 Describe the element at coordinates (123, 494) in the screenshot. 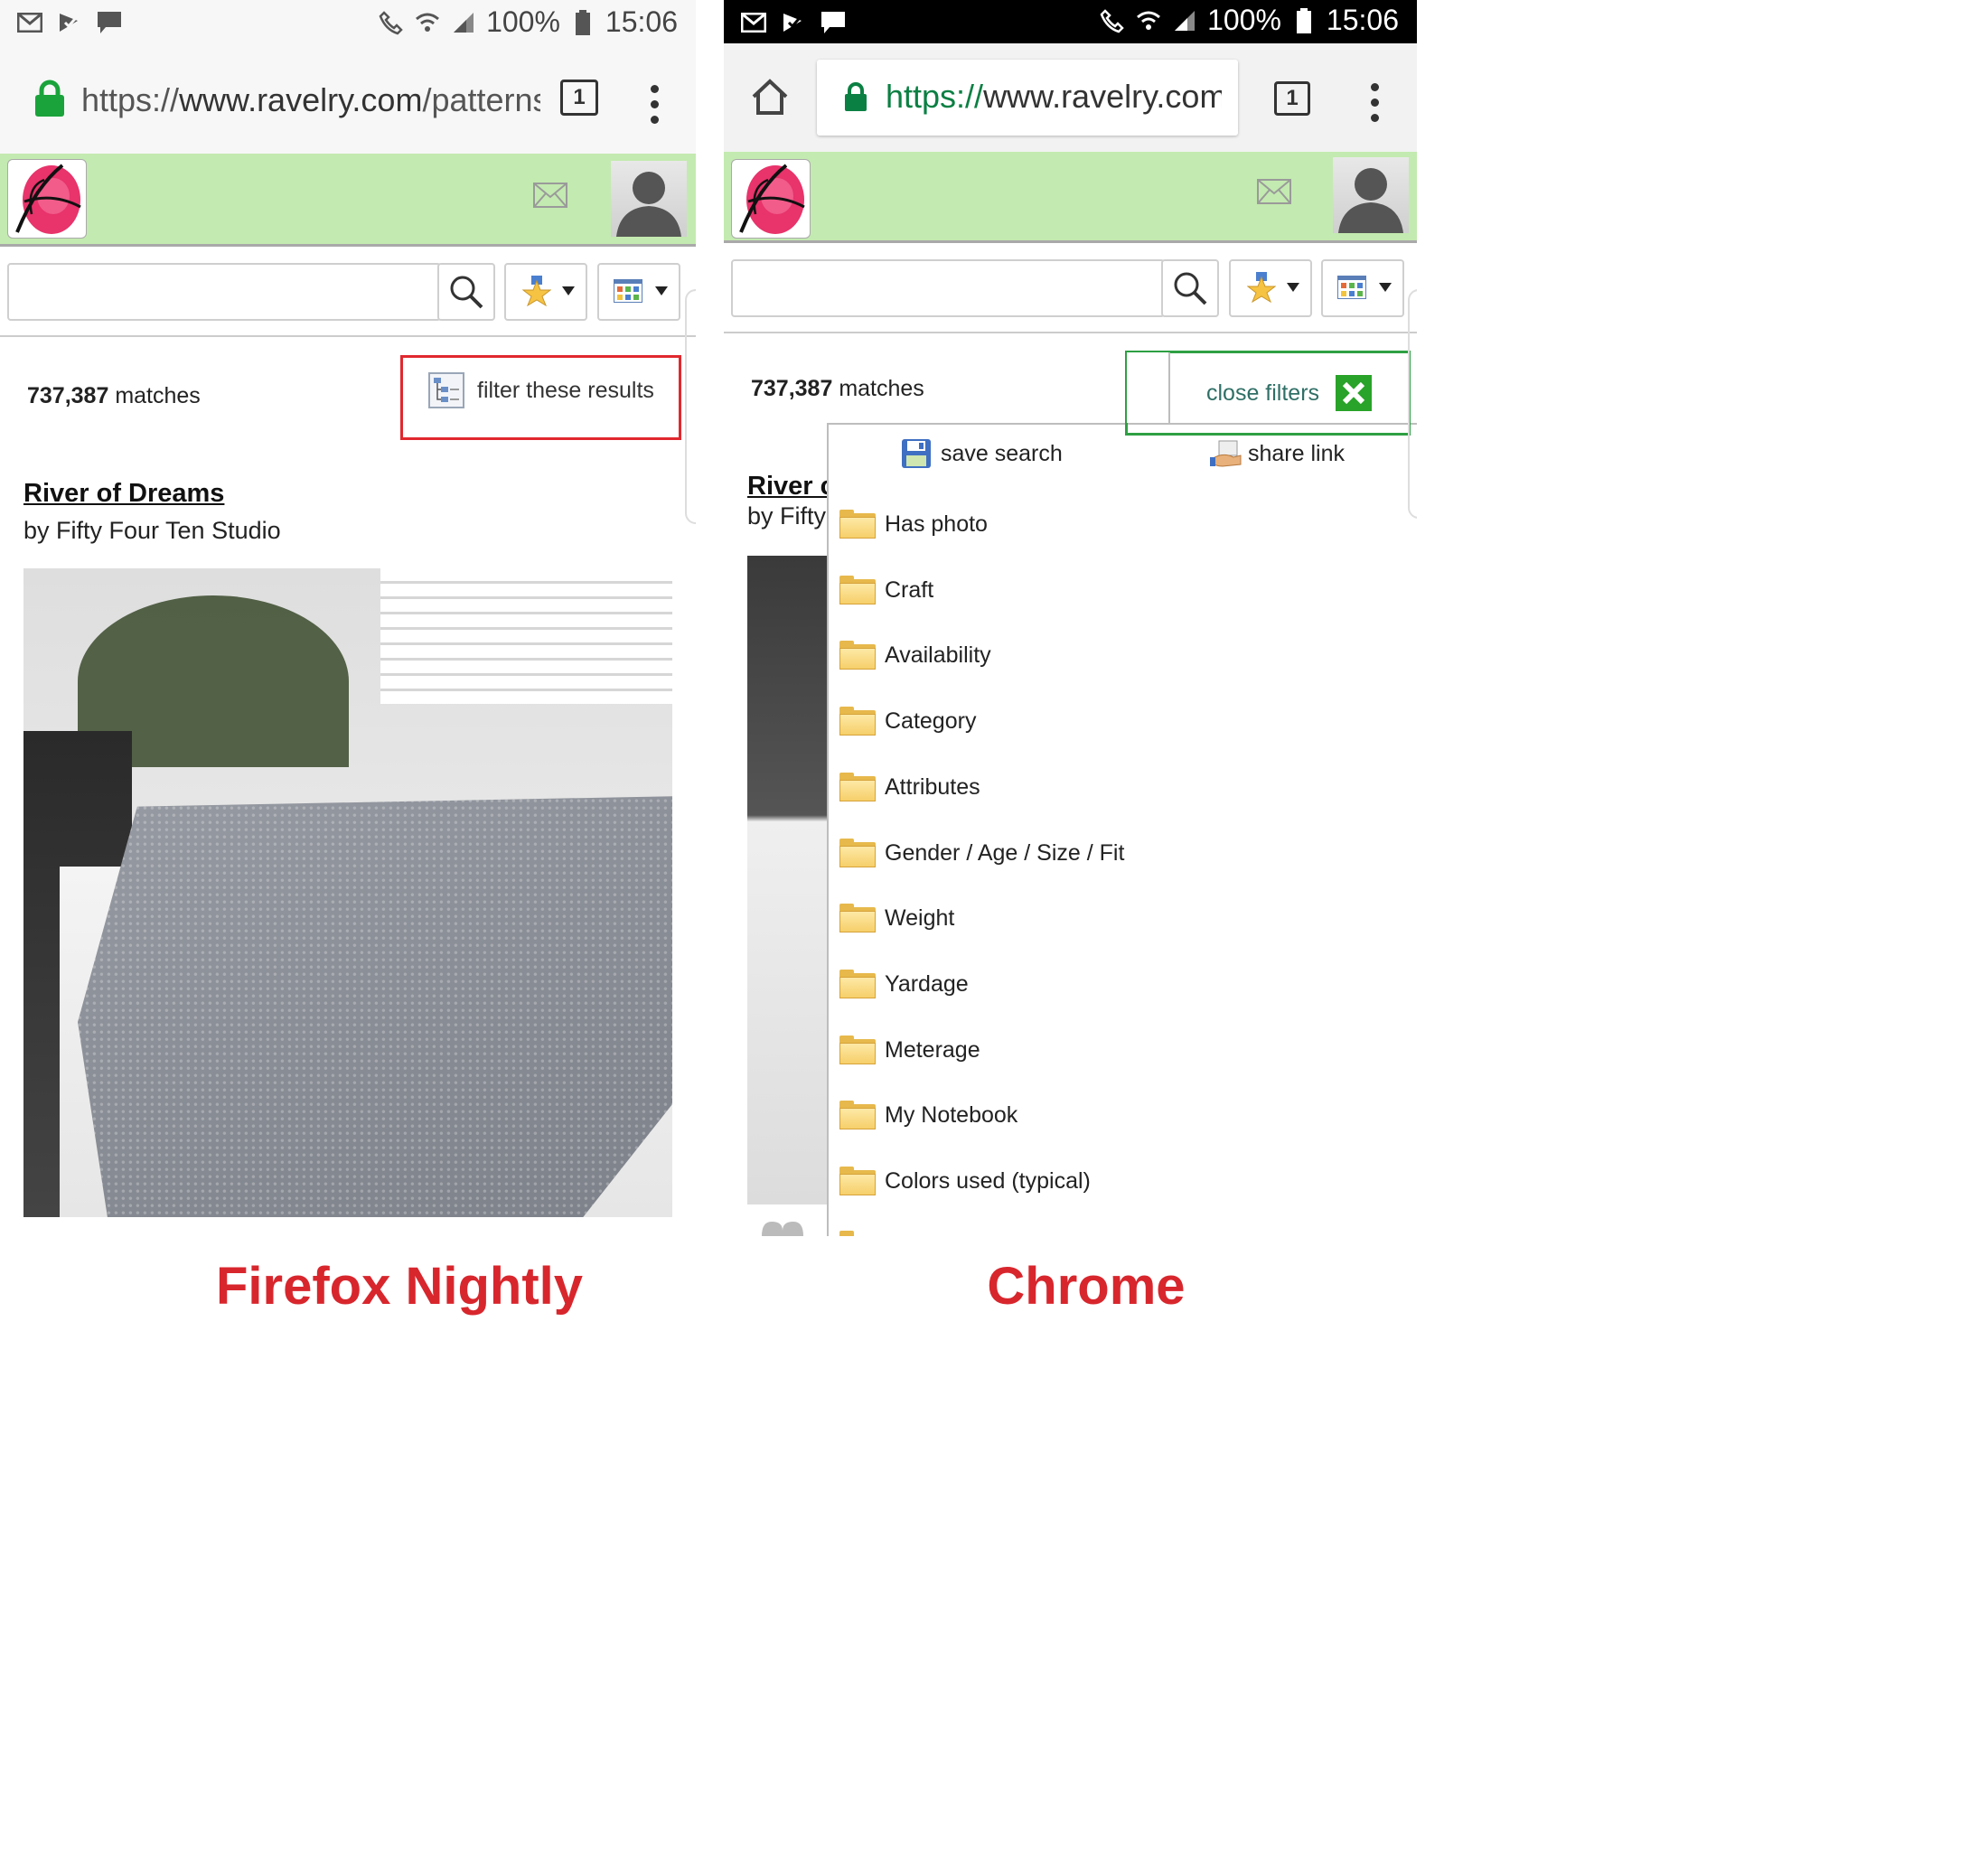

I see `pattern-title-link: River of Dreams` at that location.